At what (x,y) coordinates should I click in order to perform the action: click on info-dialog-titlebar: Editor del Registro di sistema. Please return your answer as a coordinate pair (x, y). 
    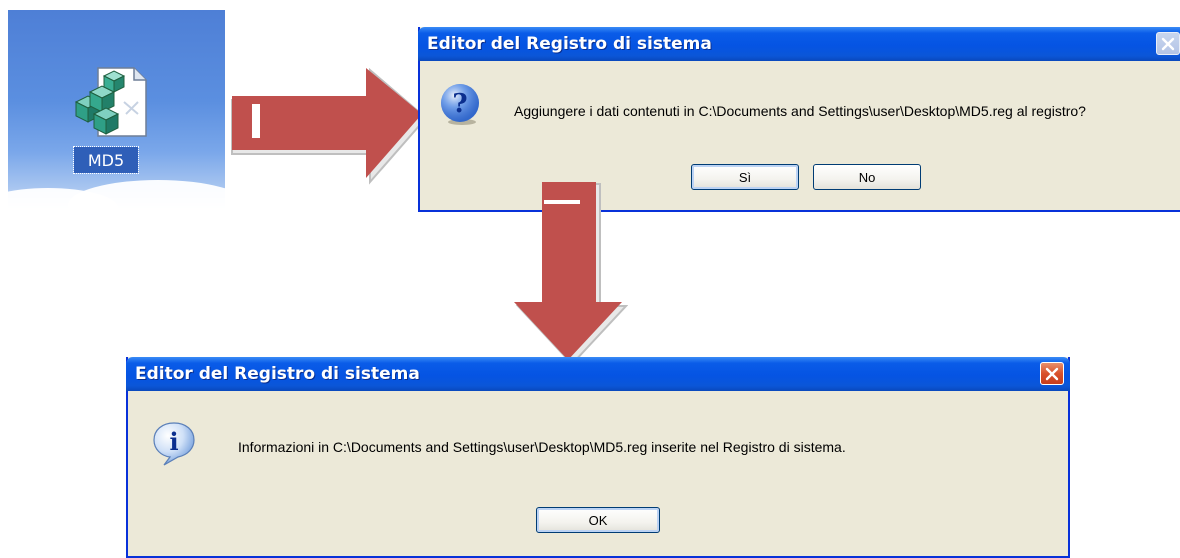
    Looking at the image, I should click on (598, 374).